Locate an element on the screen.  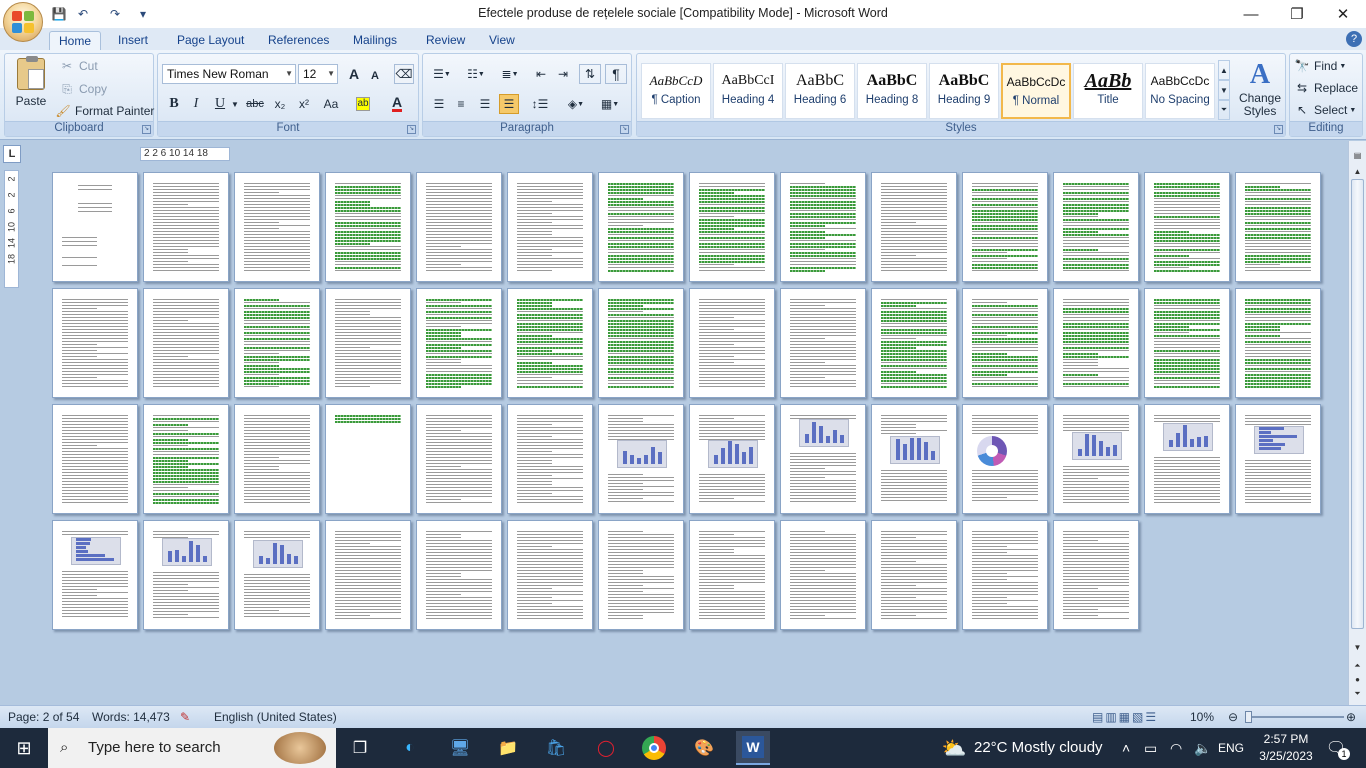
style-title: AaBb Title is located at coordinates (1108, 91).